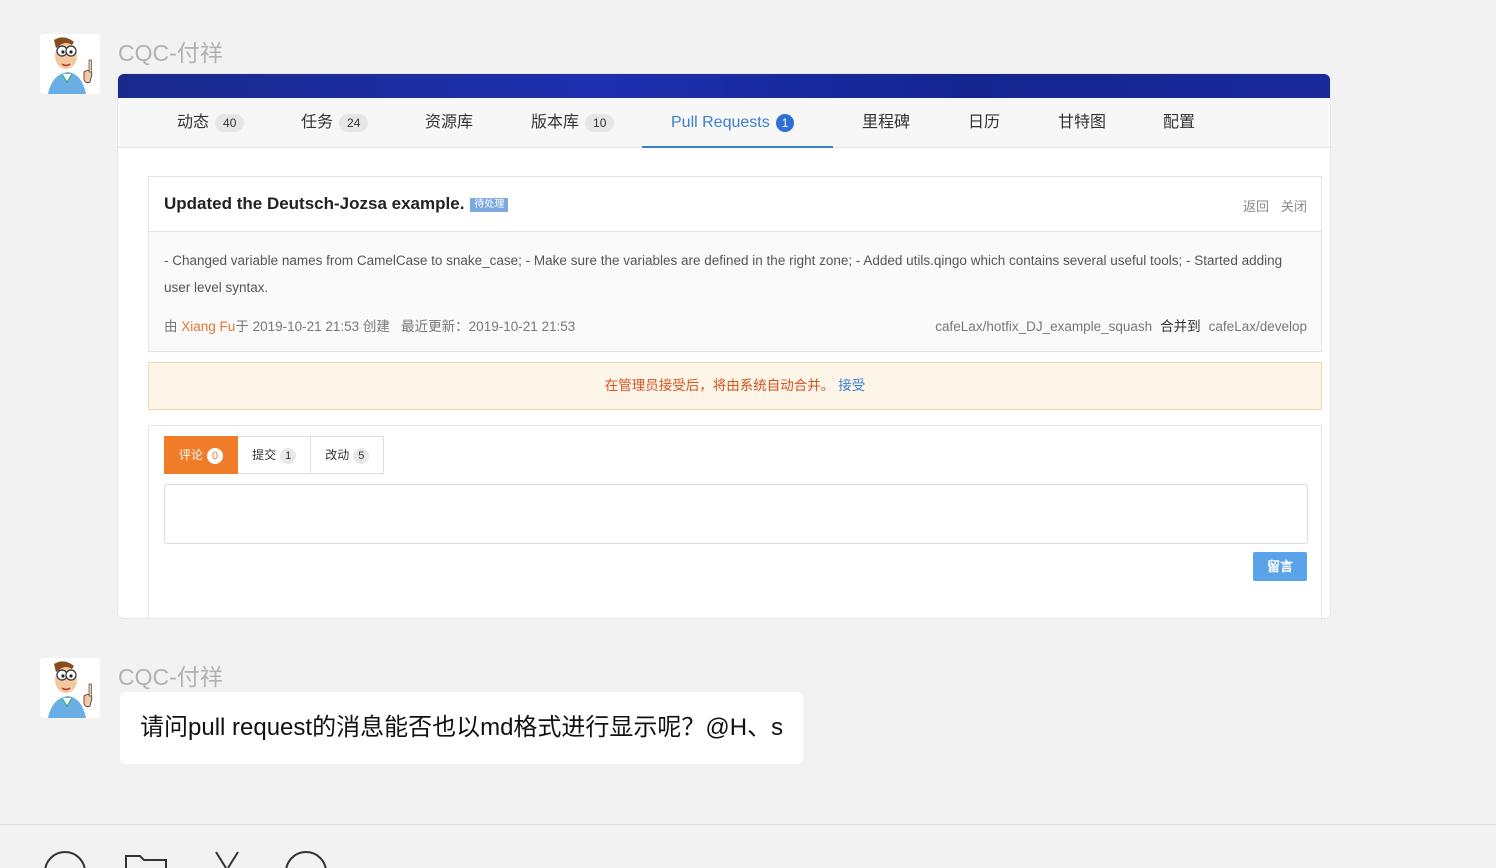 The height and width of the screenshot is (868, 1496). I want to click on tab-activity: 动态 40, so click(211, 123).